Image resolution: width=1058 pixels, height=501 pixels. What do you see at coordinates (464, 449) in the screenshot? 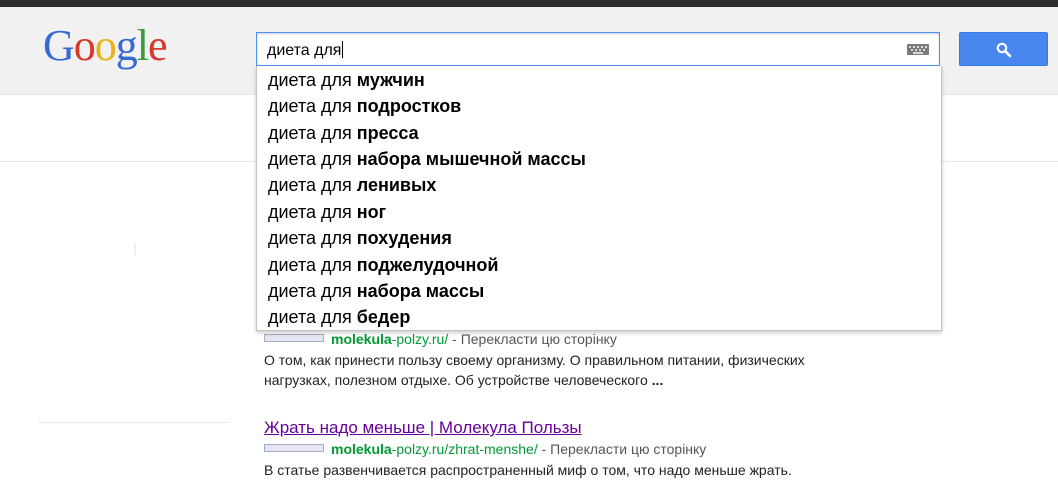
I see `result-2-url-rest: -polzy.ru/zhrat-menshe/` at bounding box center [464, 449].